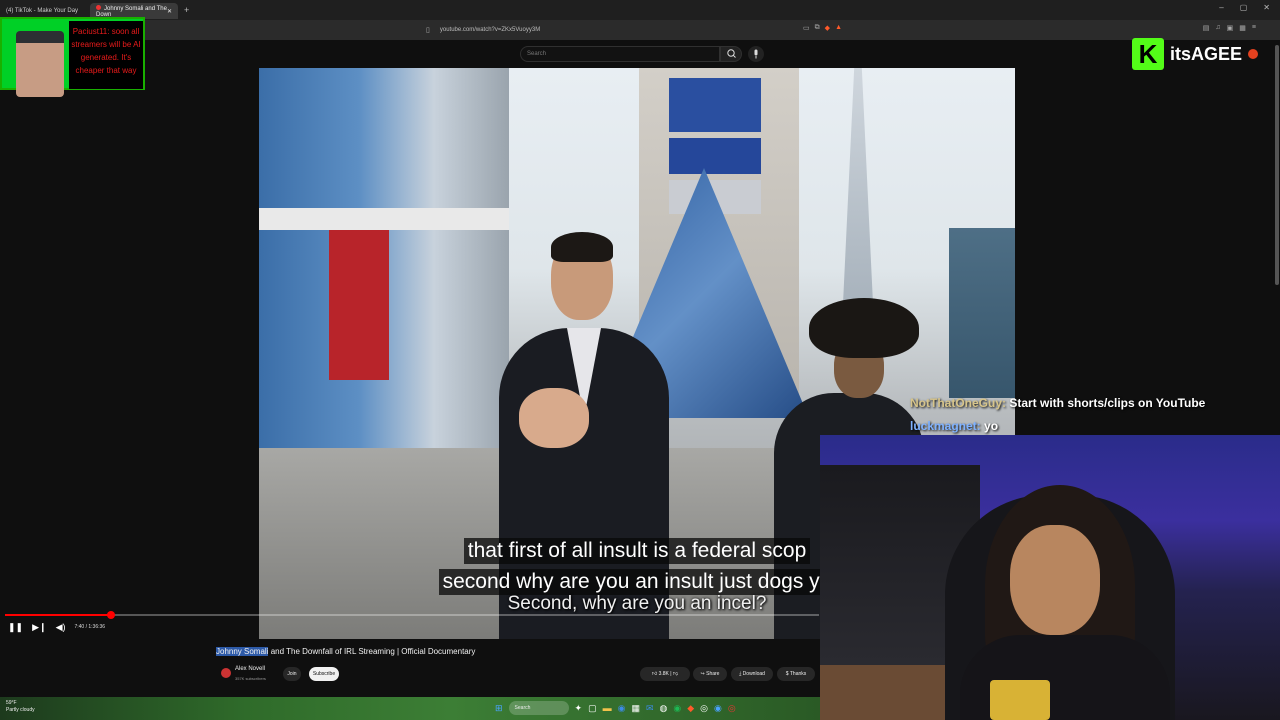  What do you see at coordinates (292, 674) in the screenshot?
I see `join-button: Join` at bounding box center [292, 674].